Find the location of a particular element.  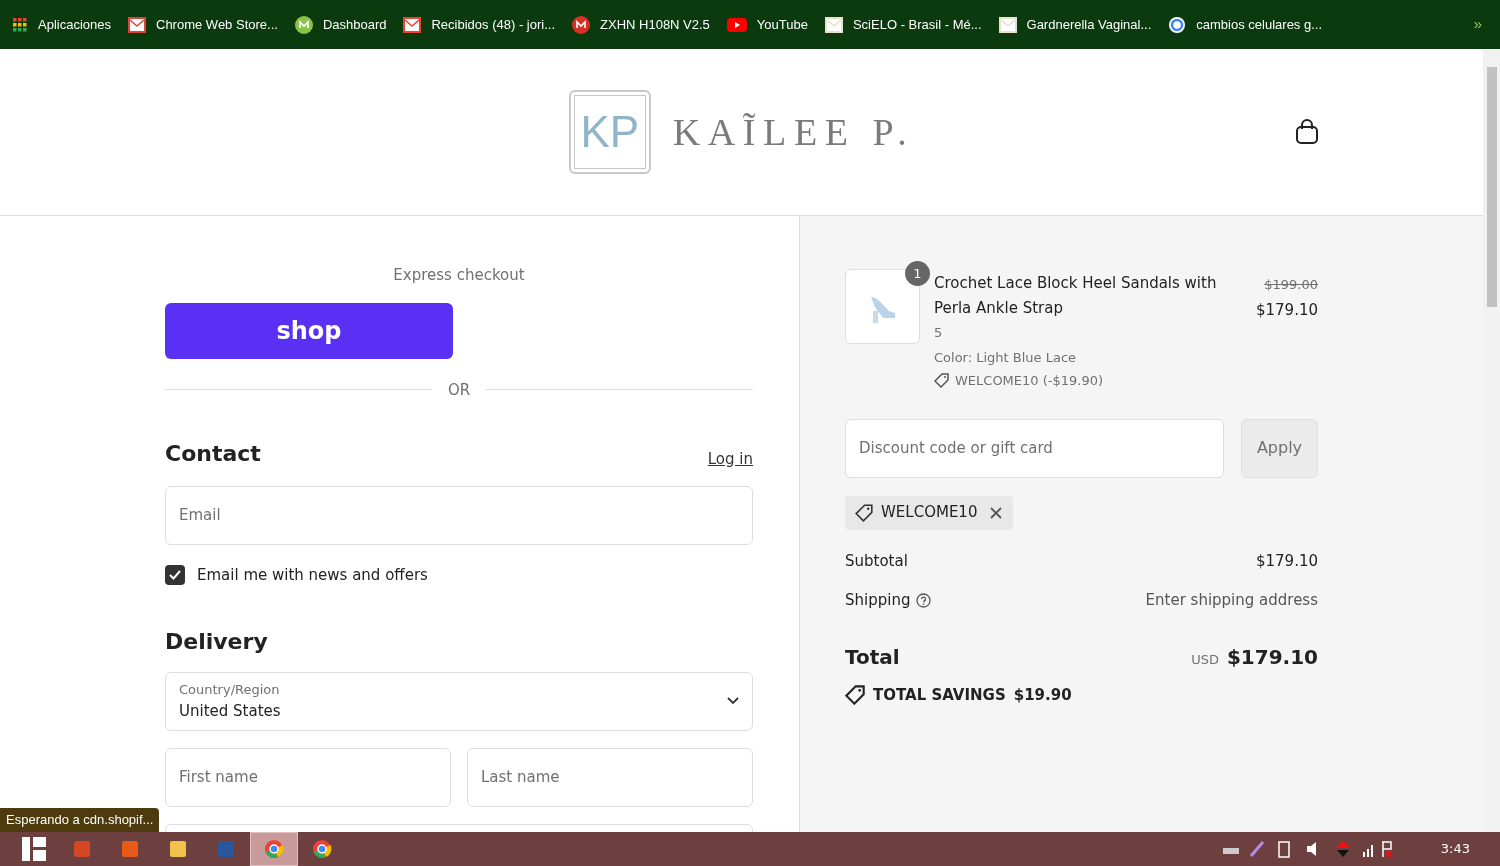

tray-icons-drawing is located at coordinates (1307, 849).